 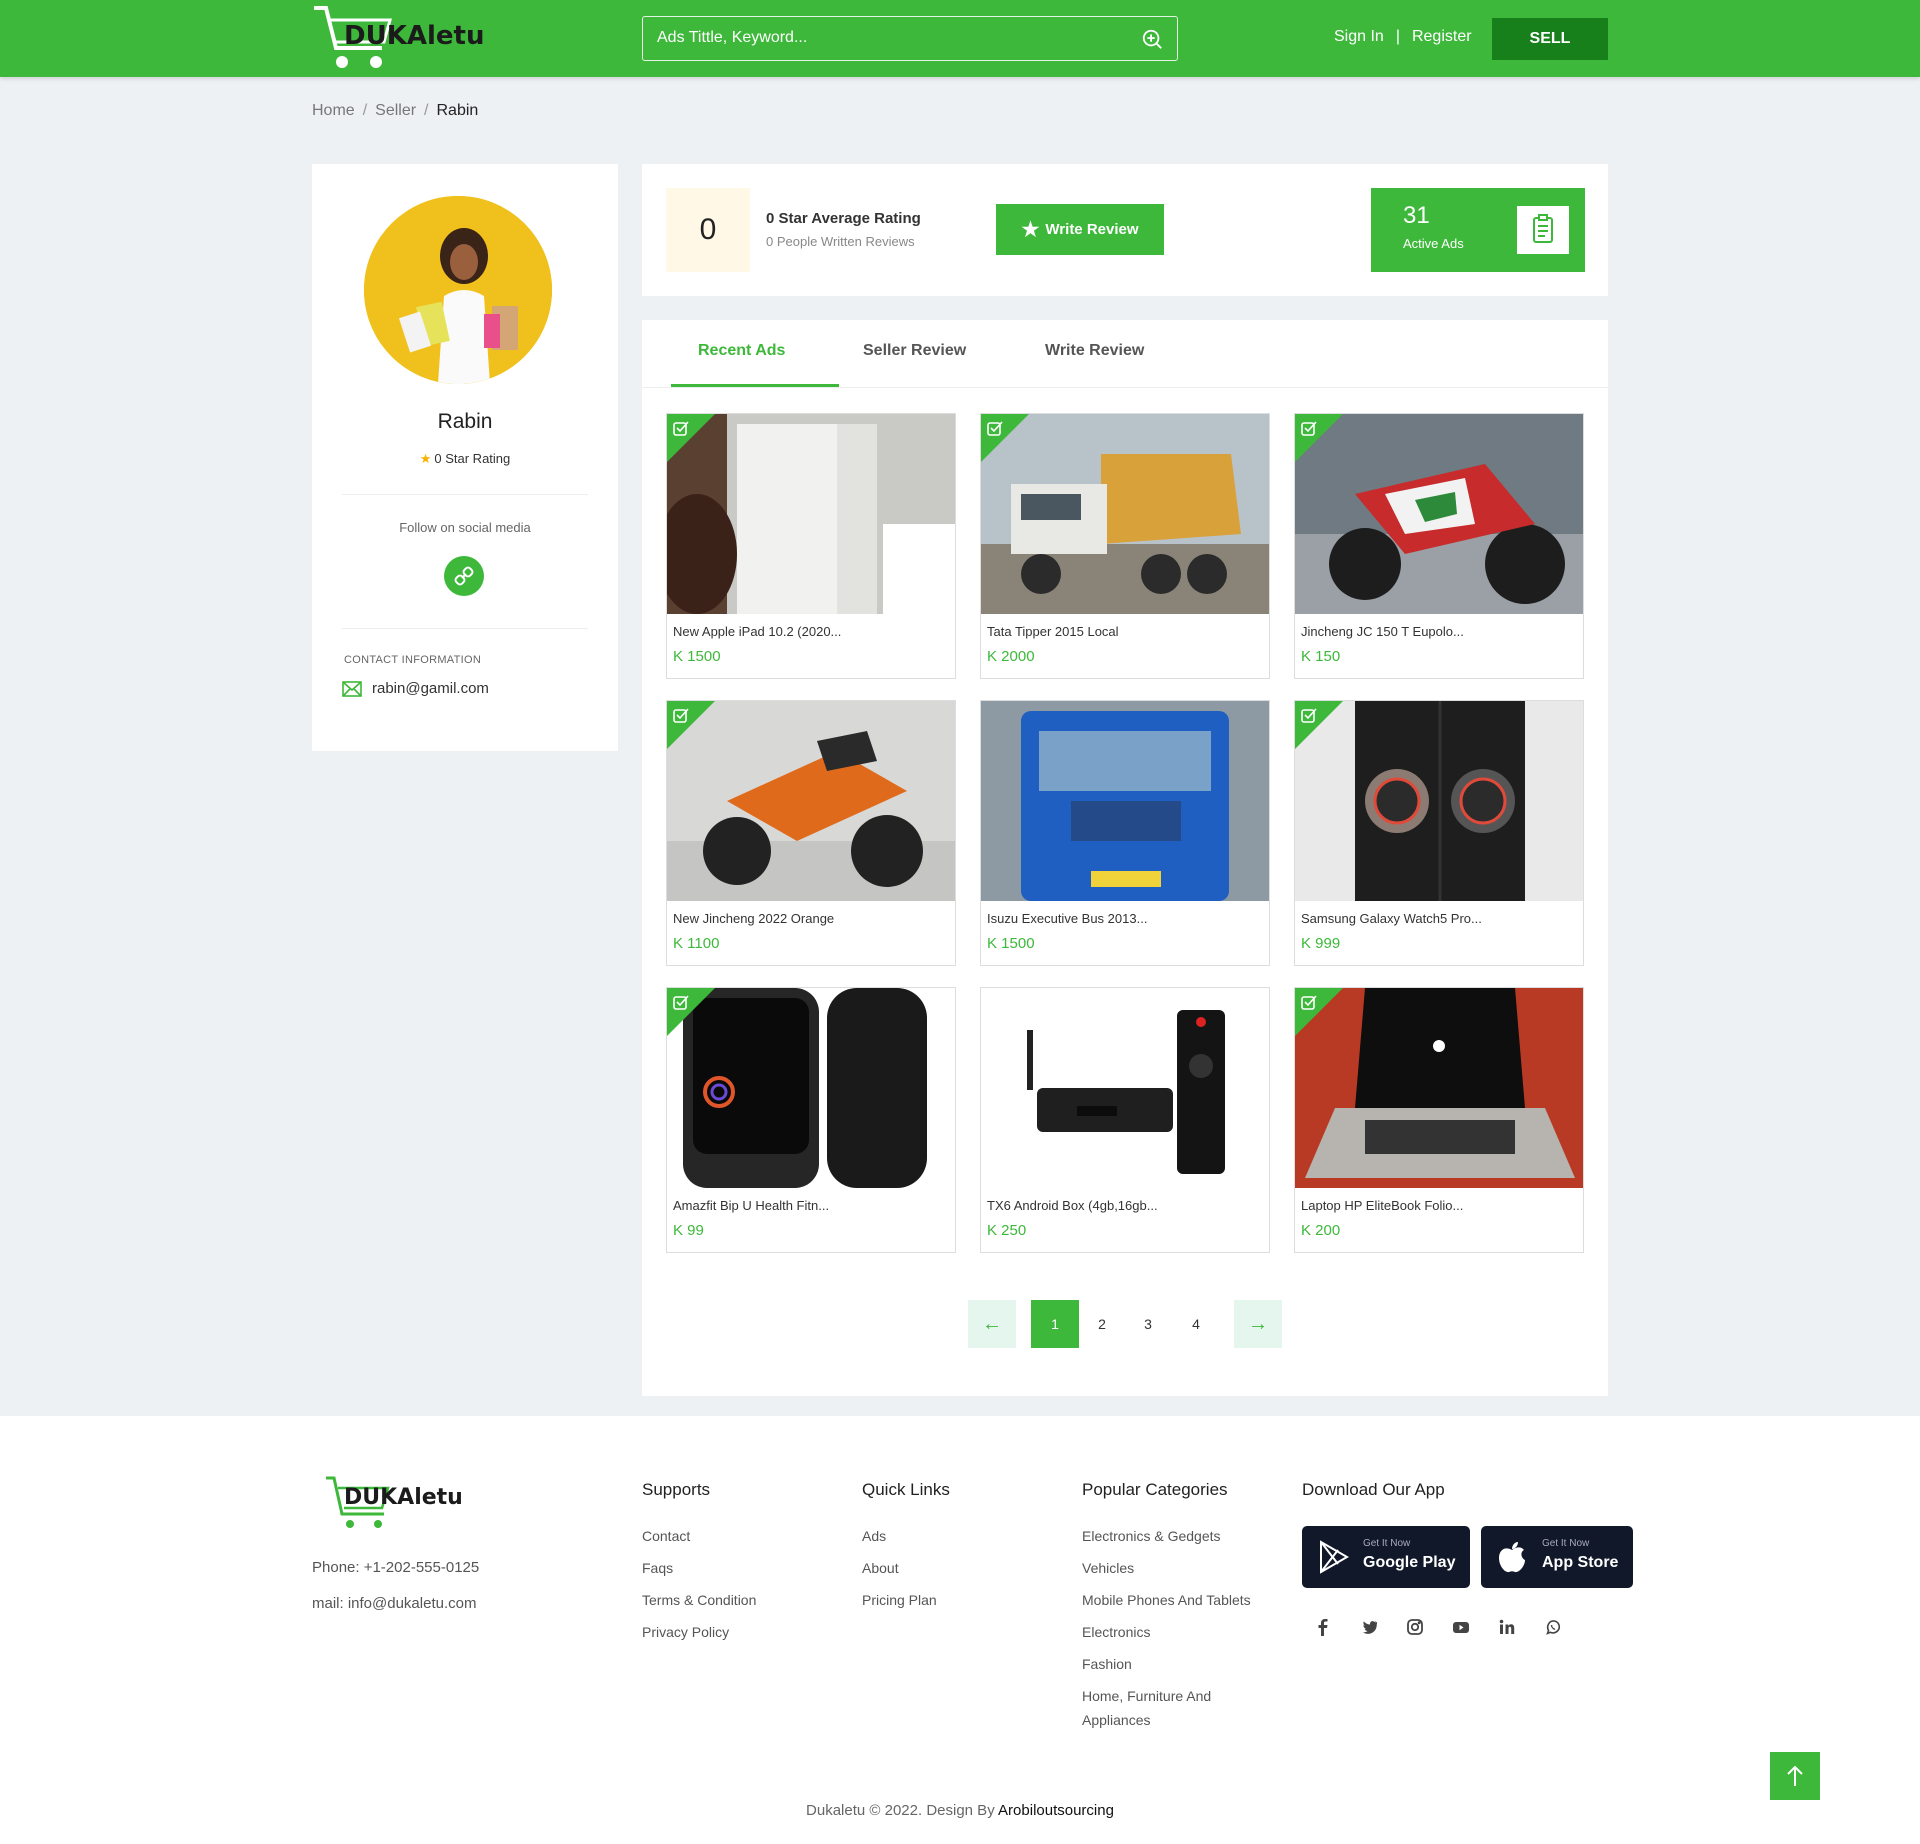 I want to click on footer-link-faqs: Faqs, so click(x=742, y=1568).